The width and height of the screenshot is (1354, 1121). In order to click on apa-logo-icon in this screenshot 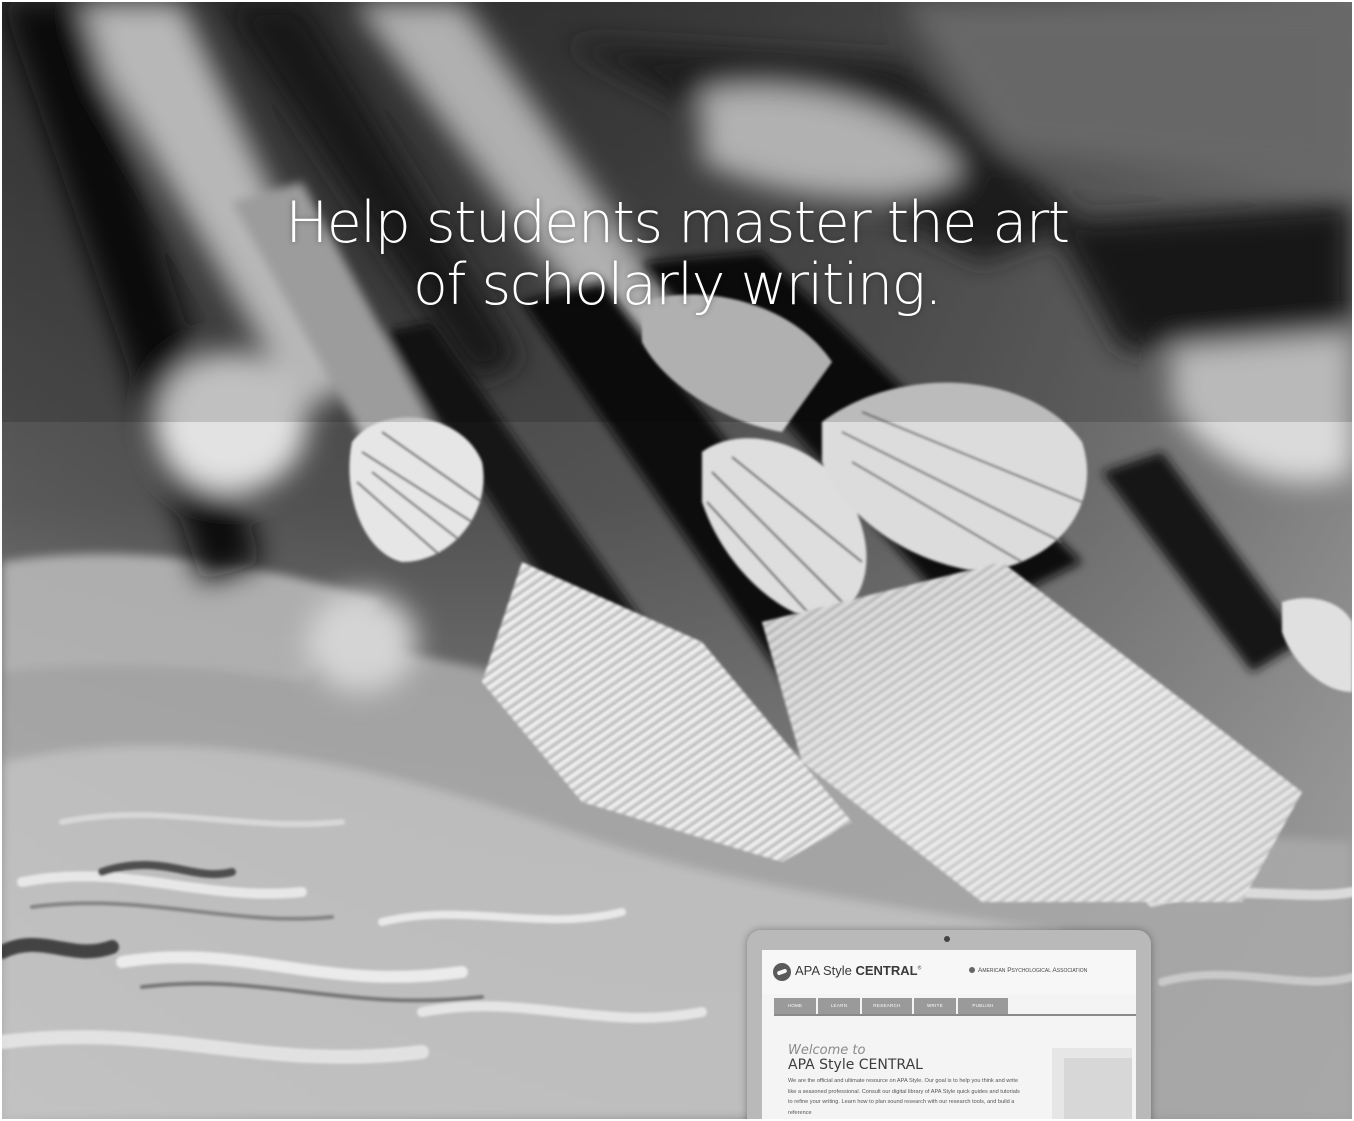, I will do `click(782, 972)`.